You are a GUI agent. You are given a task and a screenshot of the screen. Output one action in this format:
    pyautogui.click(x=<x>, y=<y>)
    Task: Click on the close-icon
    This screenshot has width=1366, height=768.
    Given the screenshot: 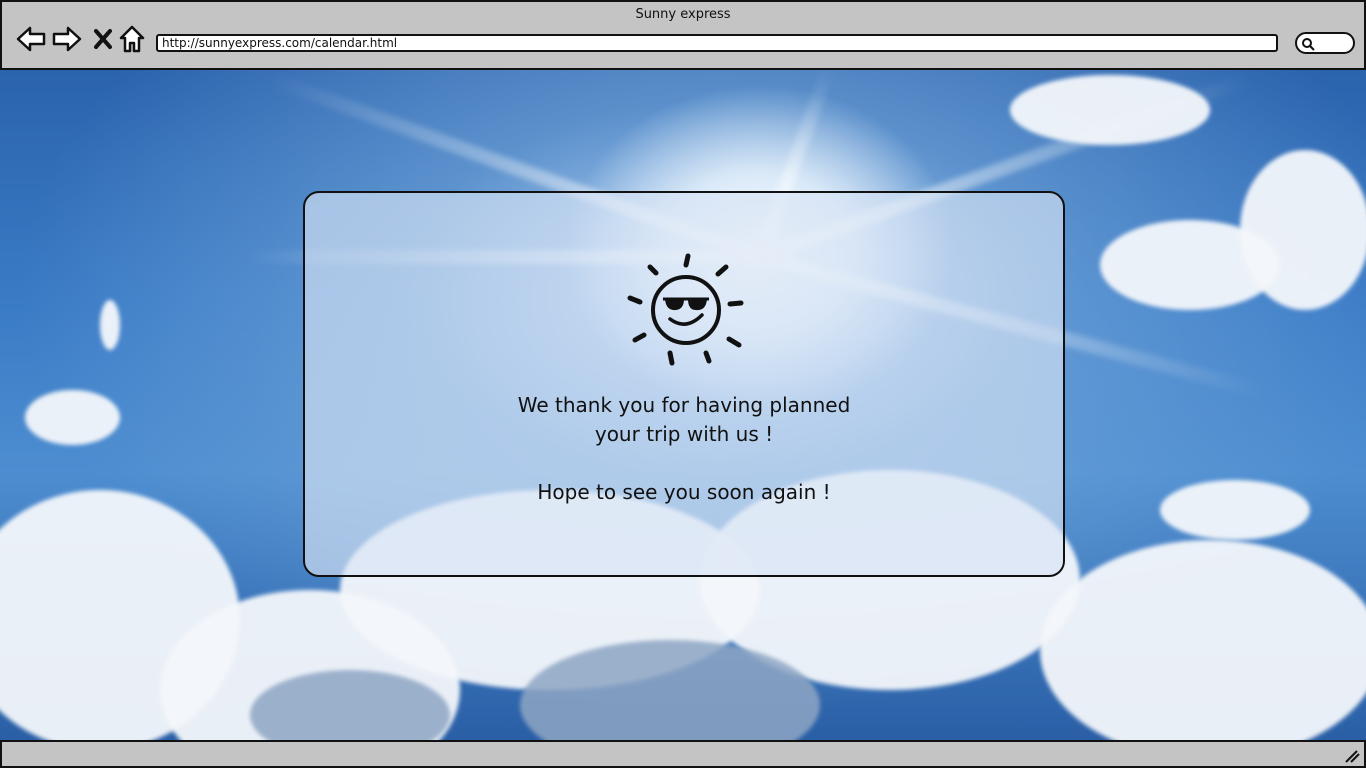 What is the action you would take?
    pyautogui.click(x=103, y=39)
    